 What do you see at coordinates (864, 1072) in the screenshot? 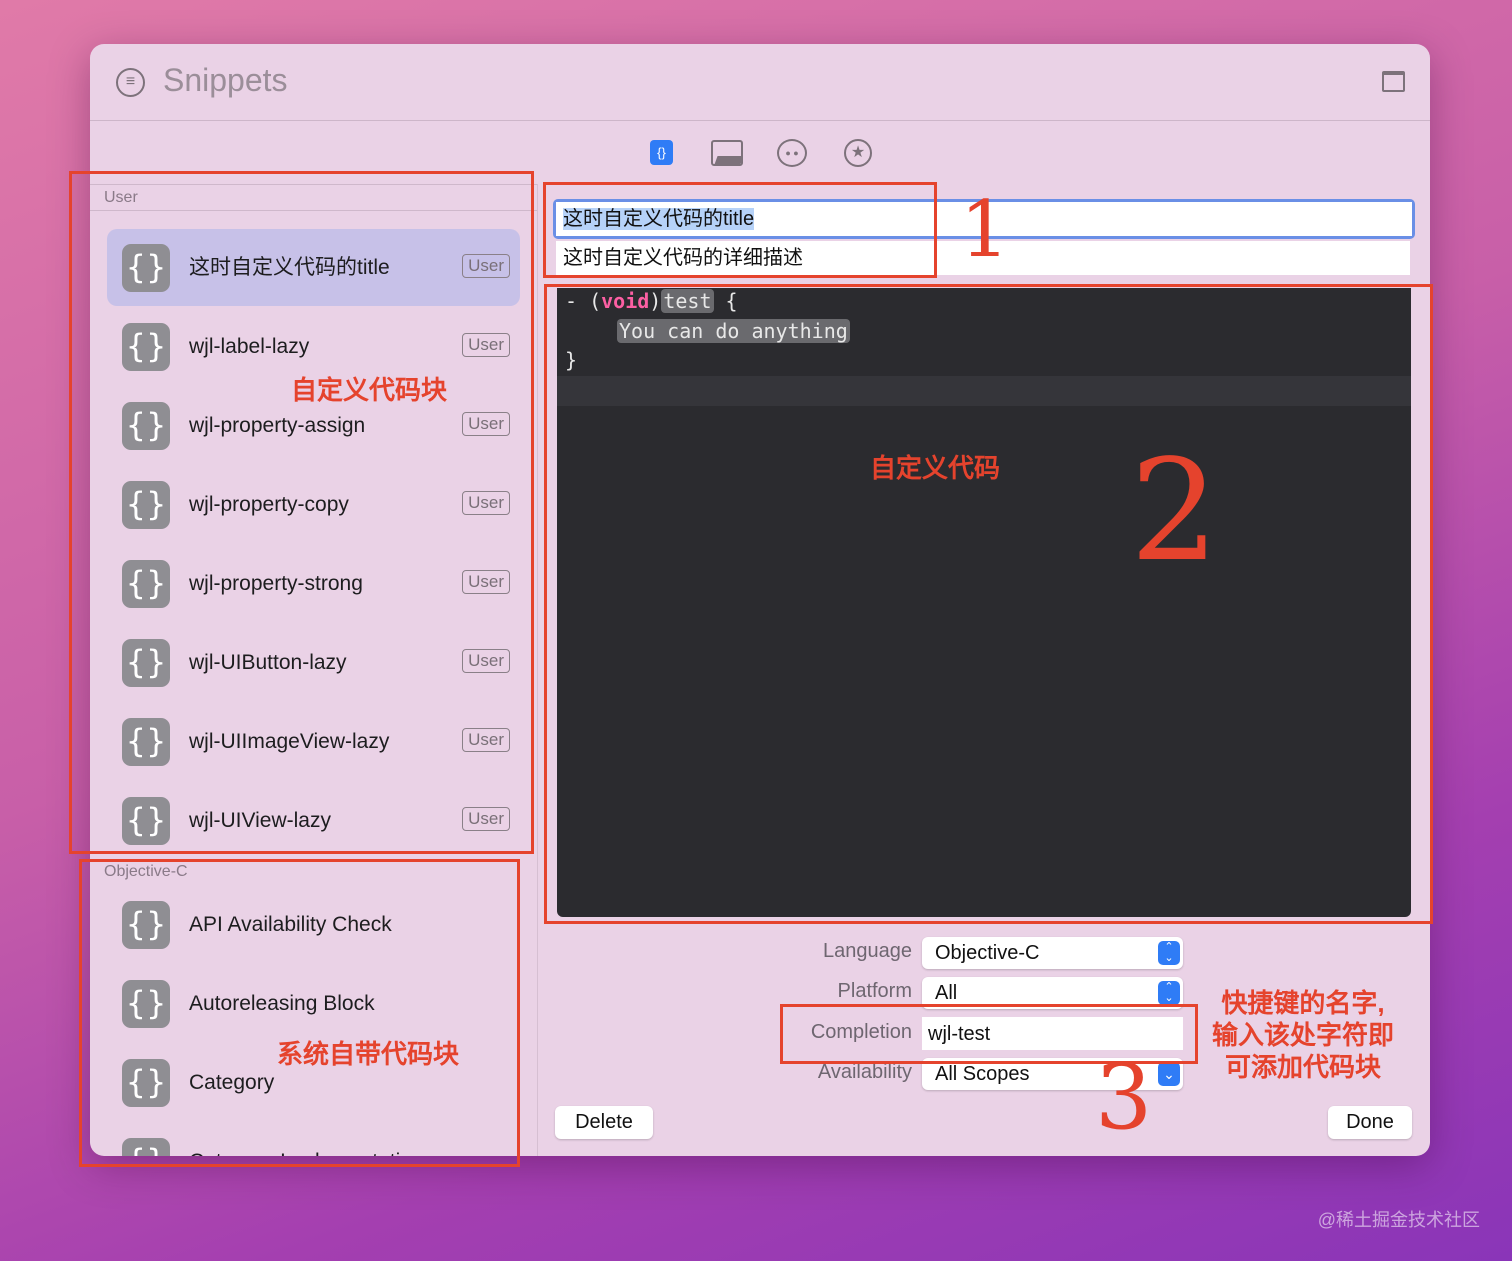
I see `availability-label: Availability` at bounding box center [864, 1072].